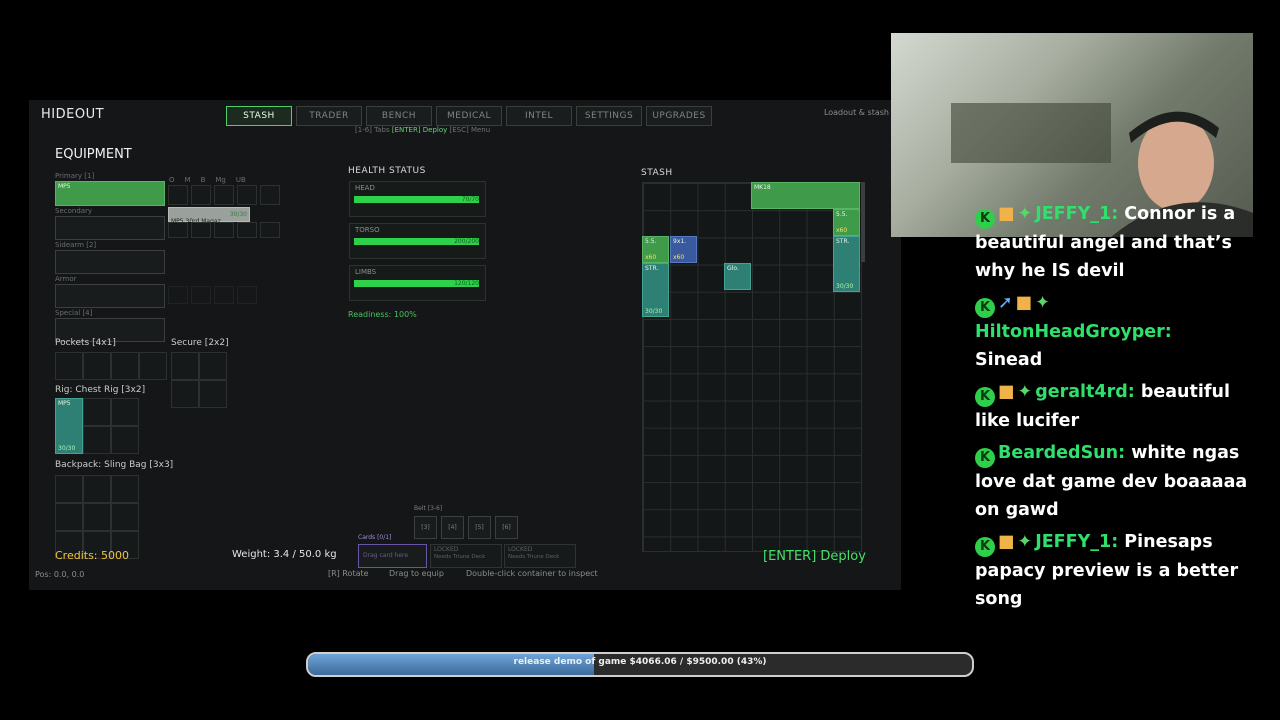 The height and width of the screenshot is (720, 1280). I want to click on tab-intel: INTEL, so click(539, 116).